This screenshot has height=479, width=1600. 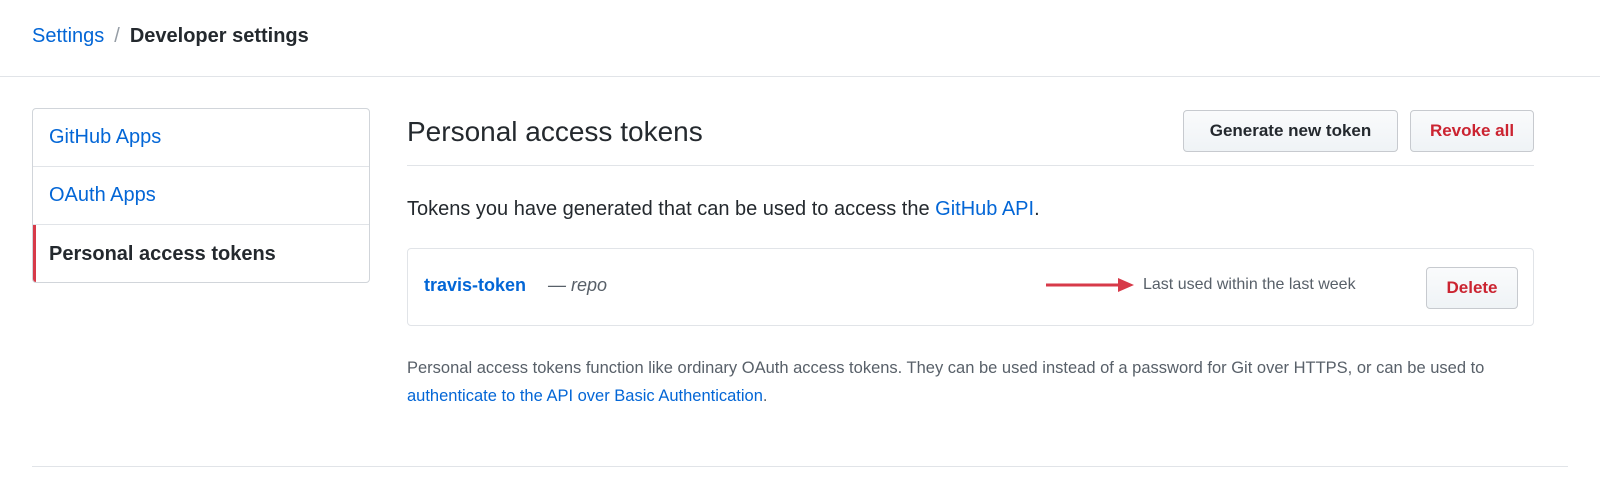 What do you see at coordinates (201, 138) in the screenshot?
I see `sidebar-item-github-apps: GitHub Apps` at bounding box center [201, 138].